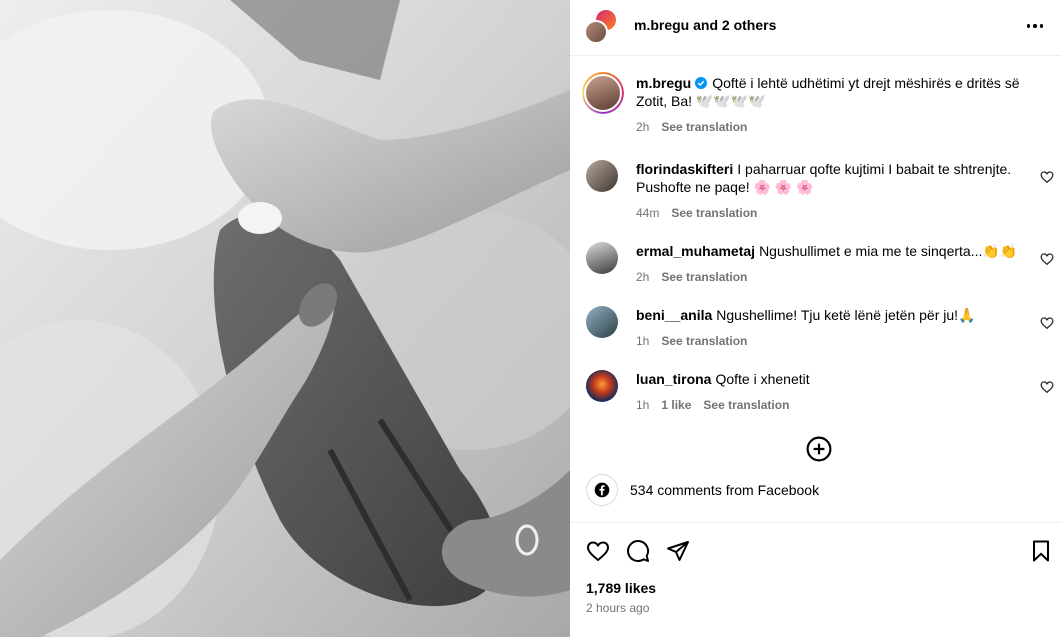 Image resolution: width=1061 pixels, height=637 pixels. I want to click on comment-text: Qofte i xhenetit, so click(762, 379).